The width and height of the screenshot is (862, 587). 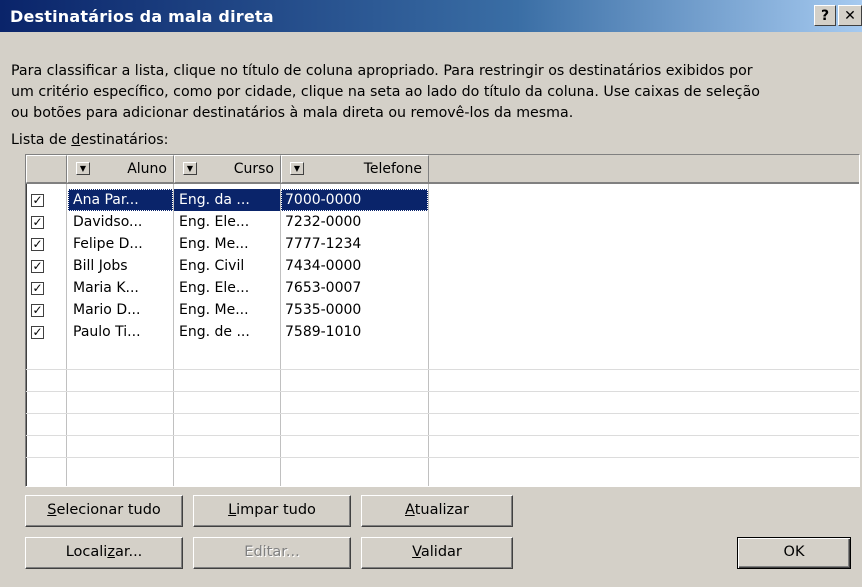 I want to click on header-aluno: ▼ Aluno, so click(x=120, y=169).